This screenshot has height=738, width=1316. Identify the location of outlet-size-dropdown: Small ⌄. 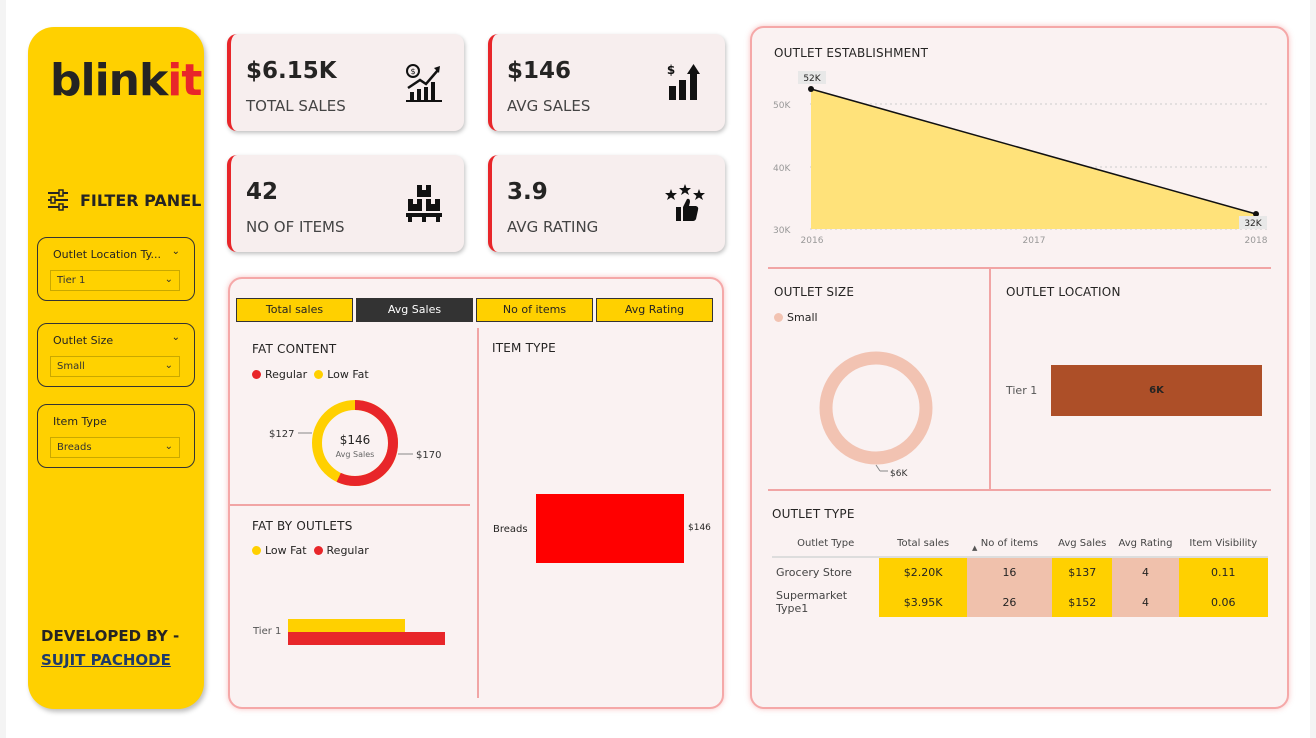
(115, 366).